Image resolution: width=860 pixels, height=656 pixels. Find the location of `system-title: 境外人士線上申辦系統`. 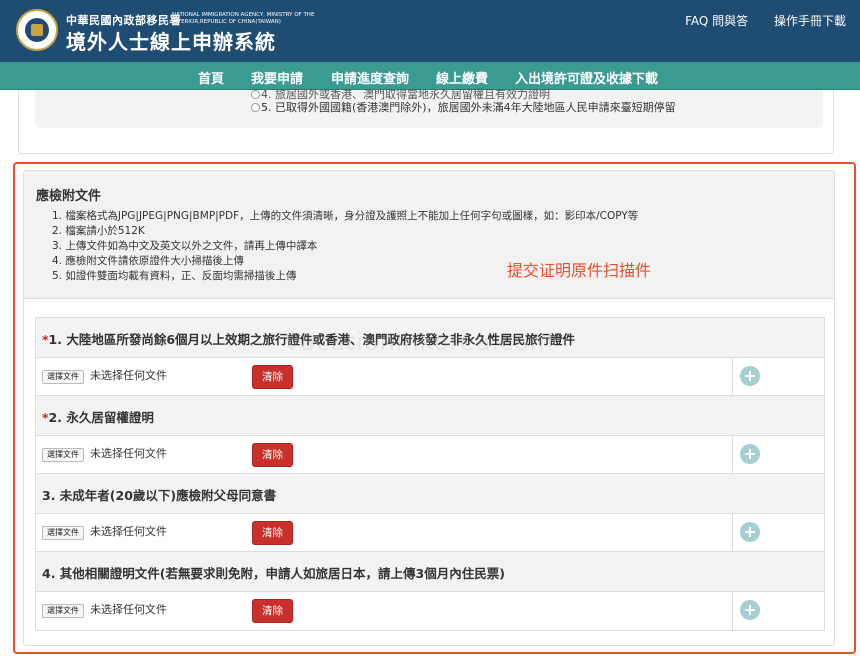

system-title: 境外人士線上申辦系統 is located at coordinates (171, 42).